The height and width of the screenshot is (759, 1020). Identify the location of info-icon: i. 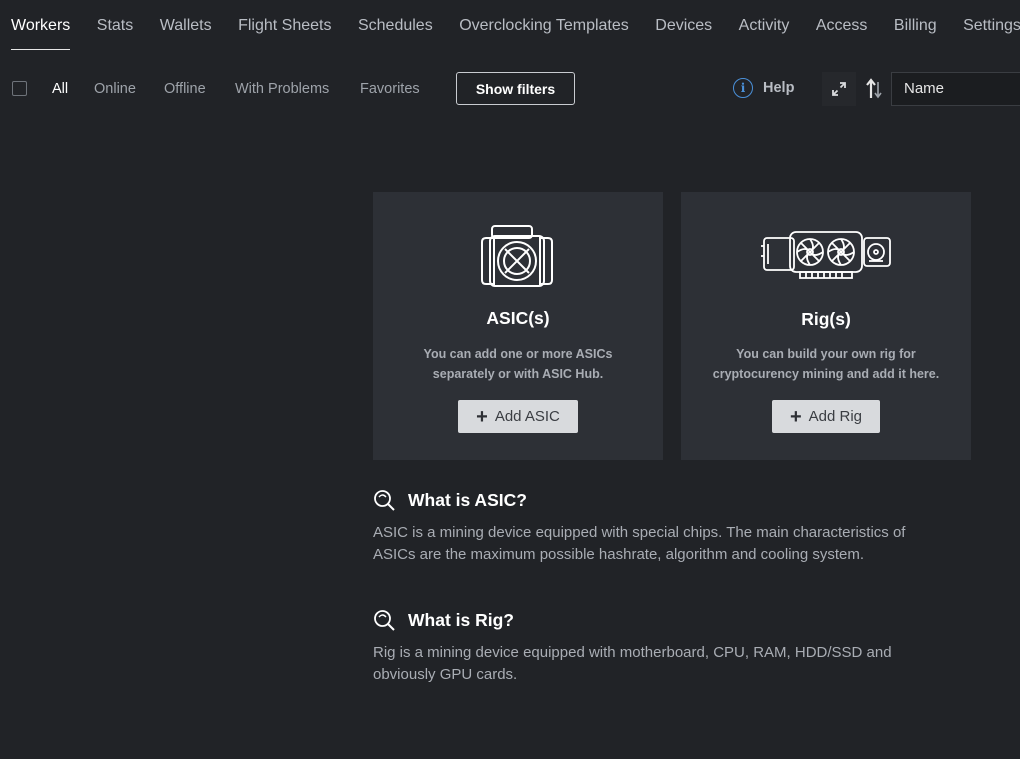
(743, 88).